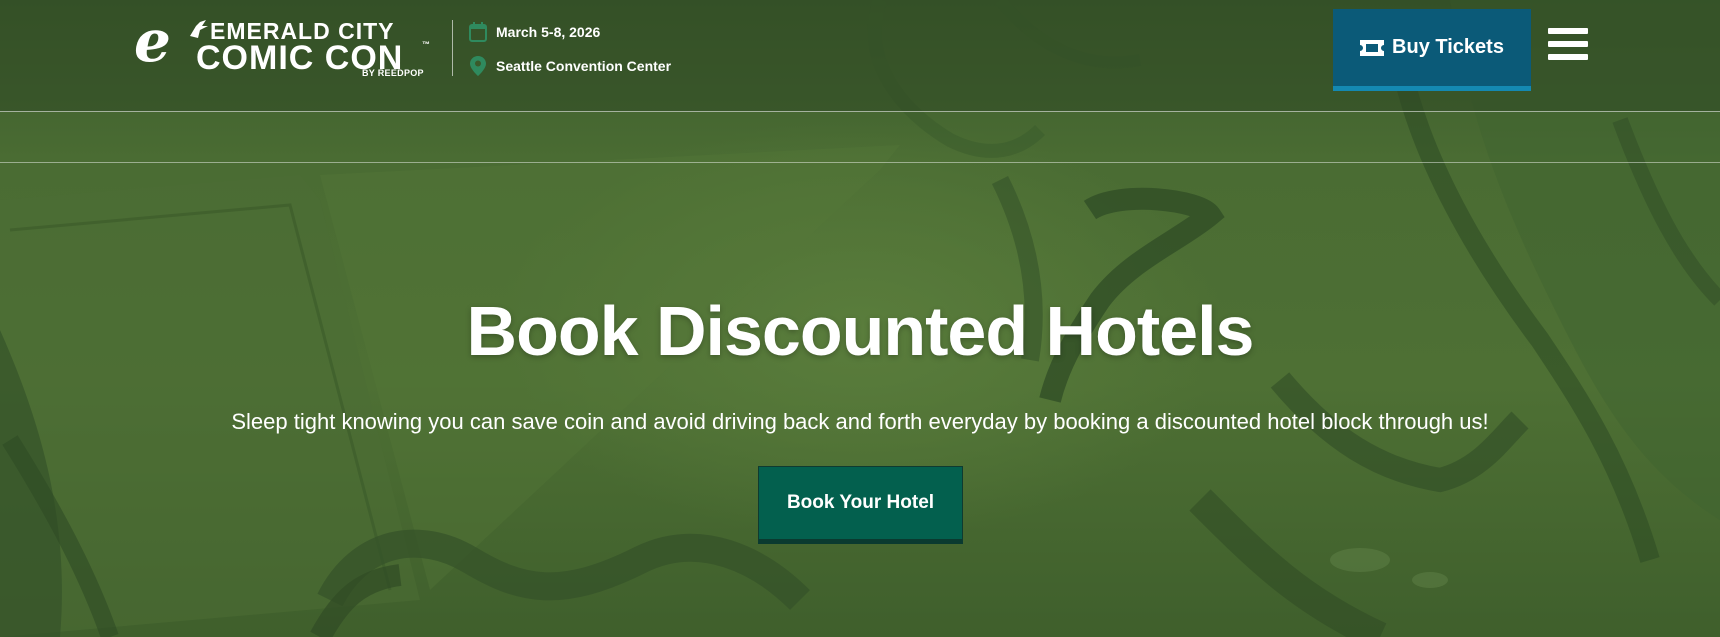 The height and width of the screenshot is (637, 1720). I want to click on event-dates-text: March 5-8, 2026, so click(548, 32).